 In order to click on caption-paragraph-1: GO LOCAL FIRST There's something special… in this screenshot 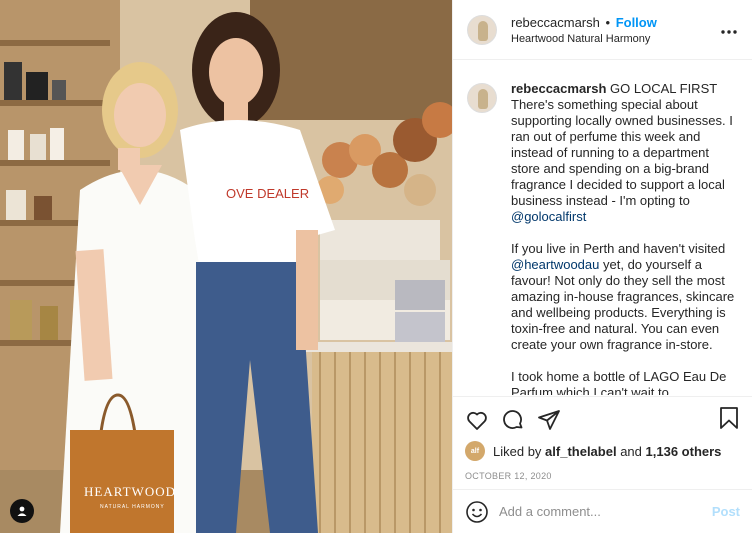, I will do `click(622, 144)`.